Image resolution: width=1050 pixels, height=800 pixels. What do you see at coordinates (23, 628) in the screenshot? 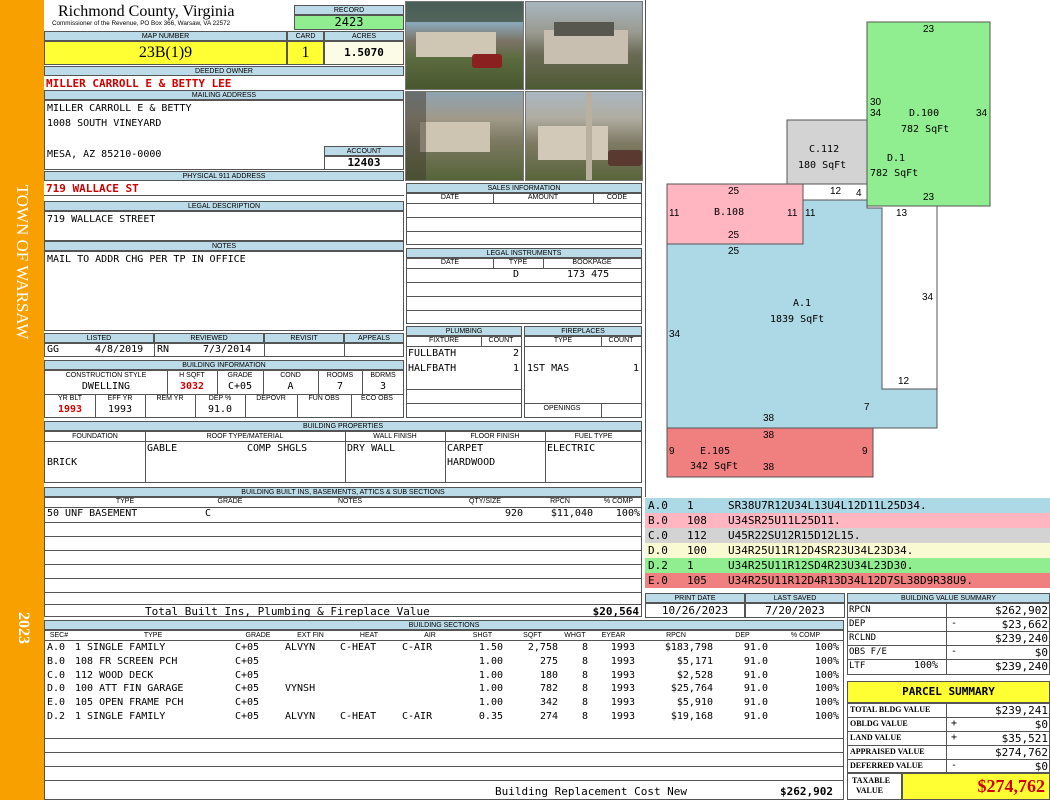
I see `year-label: 2023` at bounding box center [23, 628].